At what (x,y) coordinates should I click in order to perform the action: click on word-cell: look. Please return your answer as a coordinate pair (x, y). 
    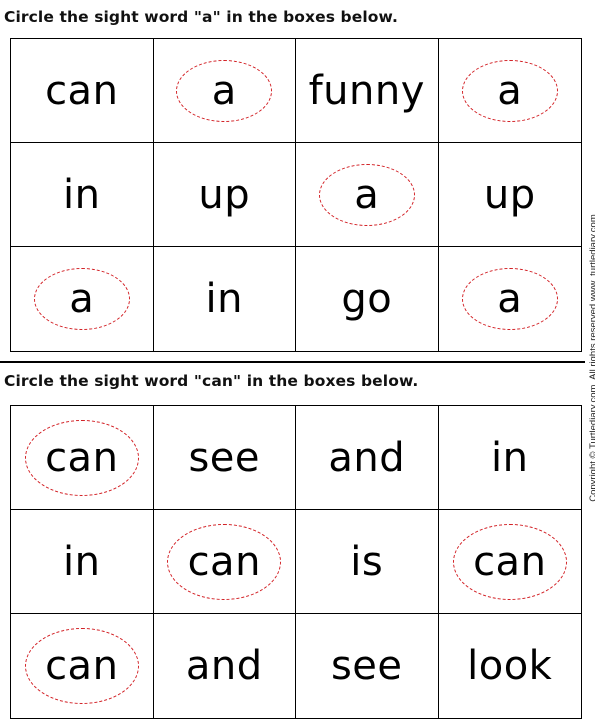
    Looking at the image, I should click on (510, 666).